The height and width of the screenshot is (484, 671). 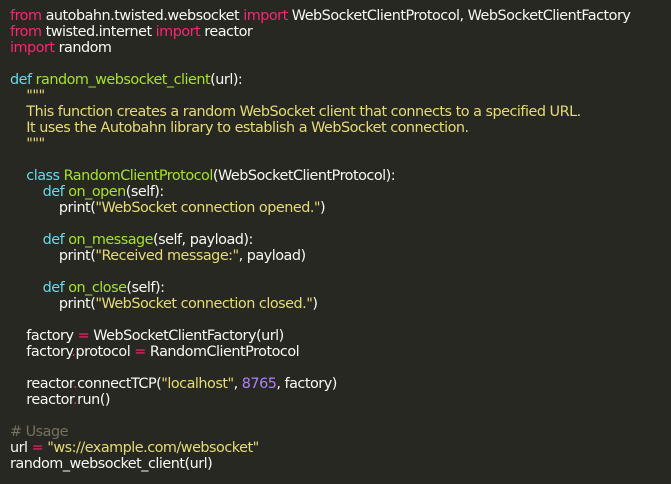 I want to click on code-token-txt: random, so click(x=83, y=48).